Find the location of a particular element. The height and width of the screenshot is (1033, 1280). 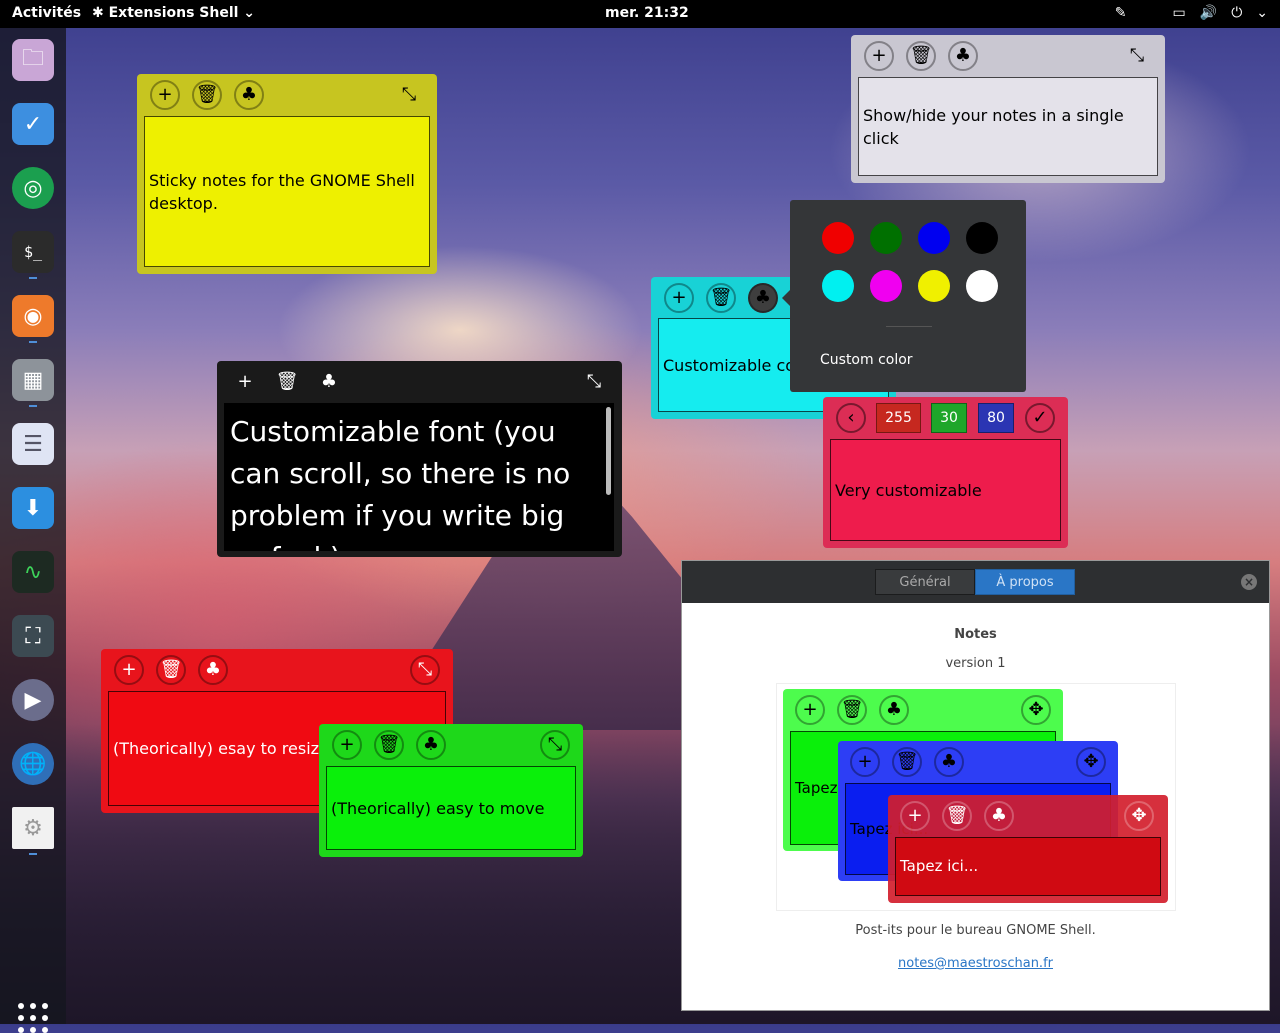

software-download-icon: ⬇ is located at coordinates (33, 508).